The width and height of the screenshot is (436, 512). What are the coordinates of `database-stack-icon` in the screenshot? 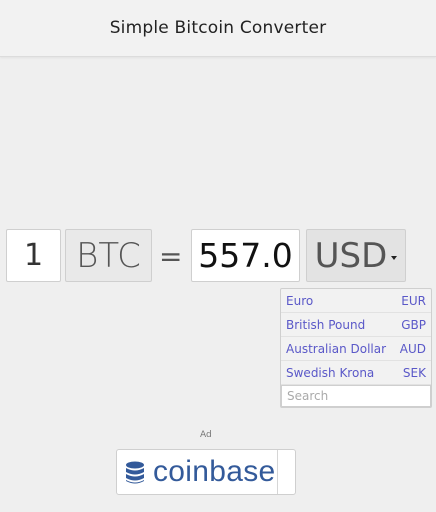 It's located at (135, 475).